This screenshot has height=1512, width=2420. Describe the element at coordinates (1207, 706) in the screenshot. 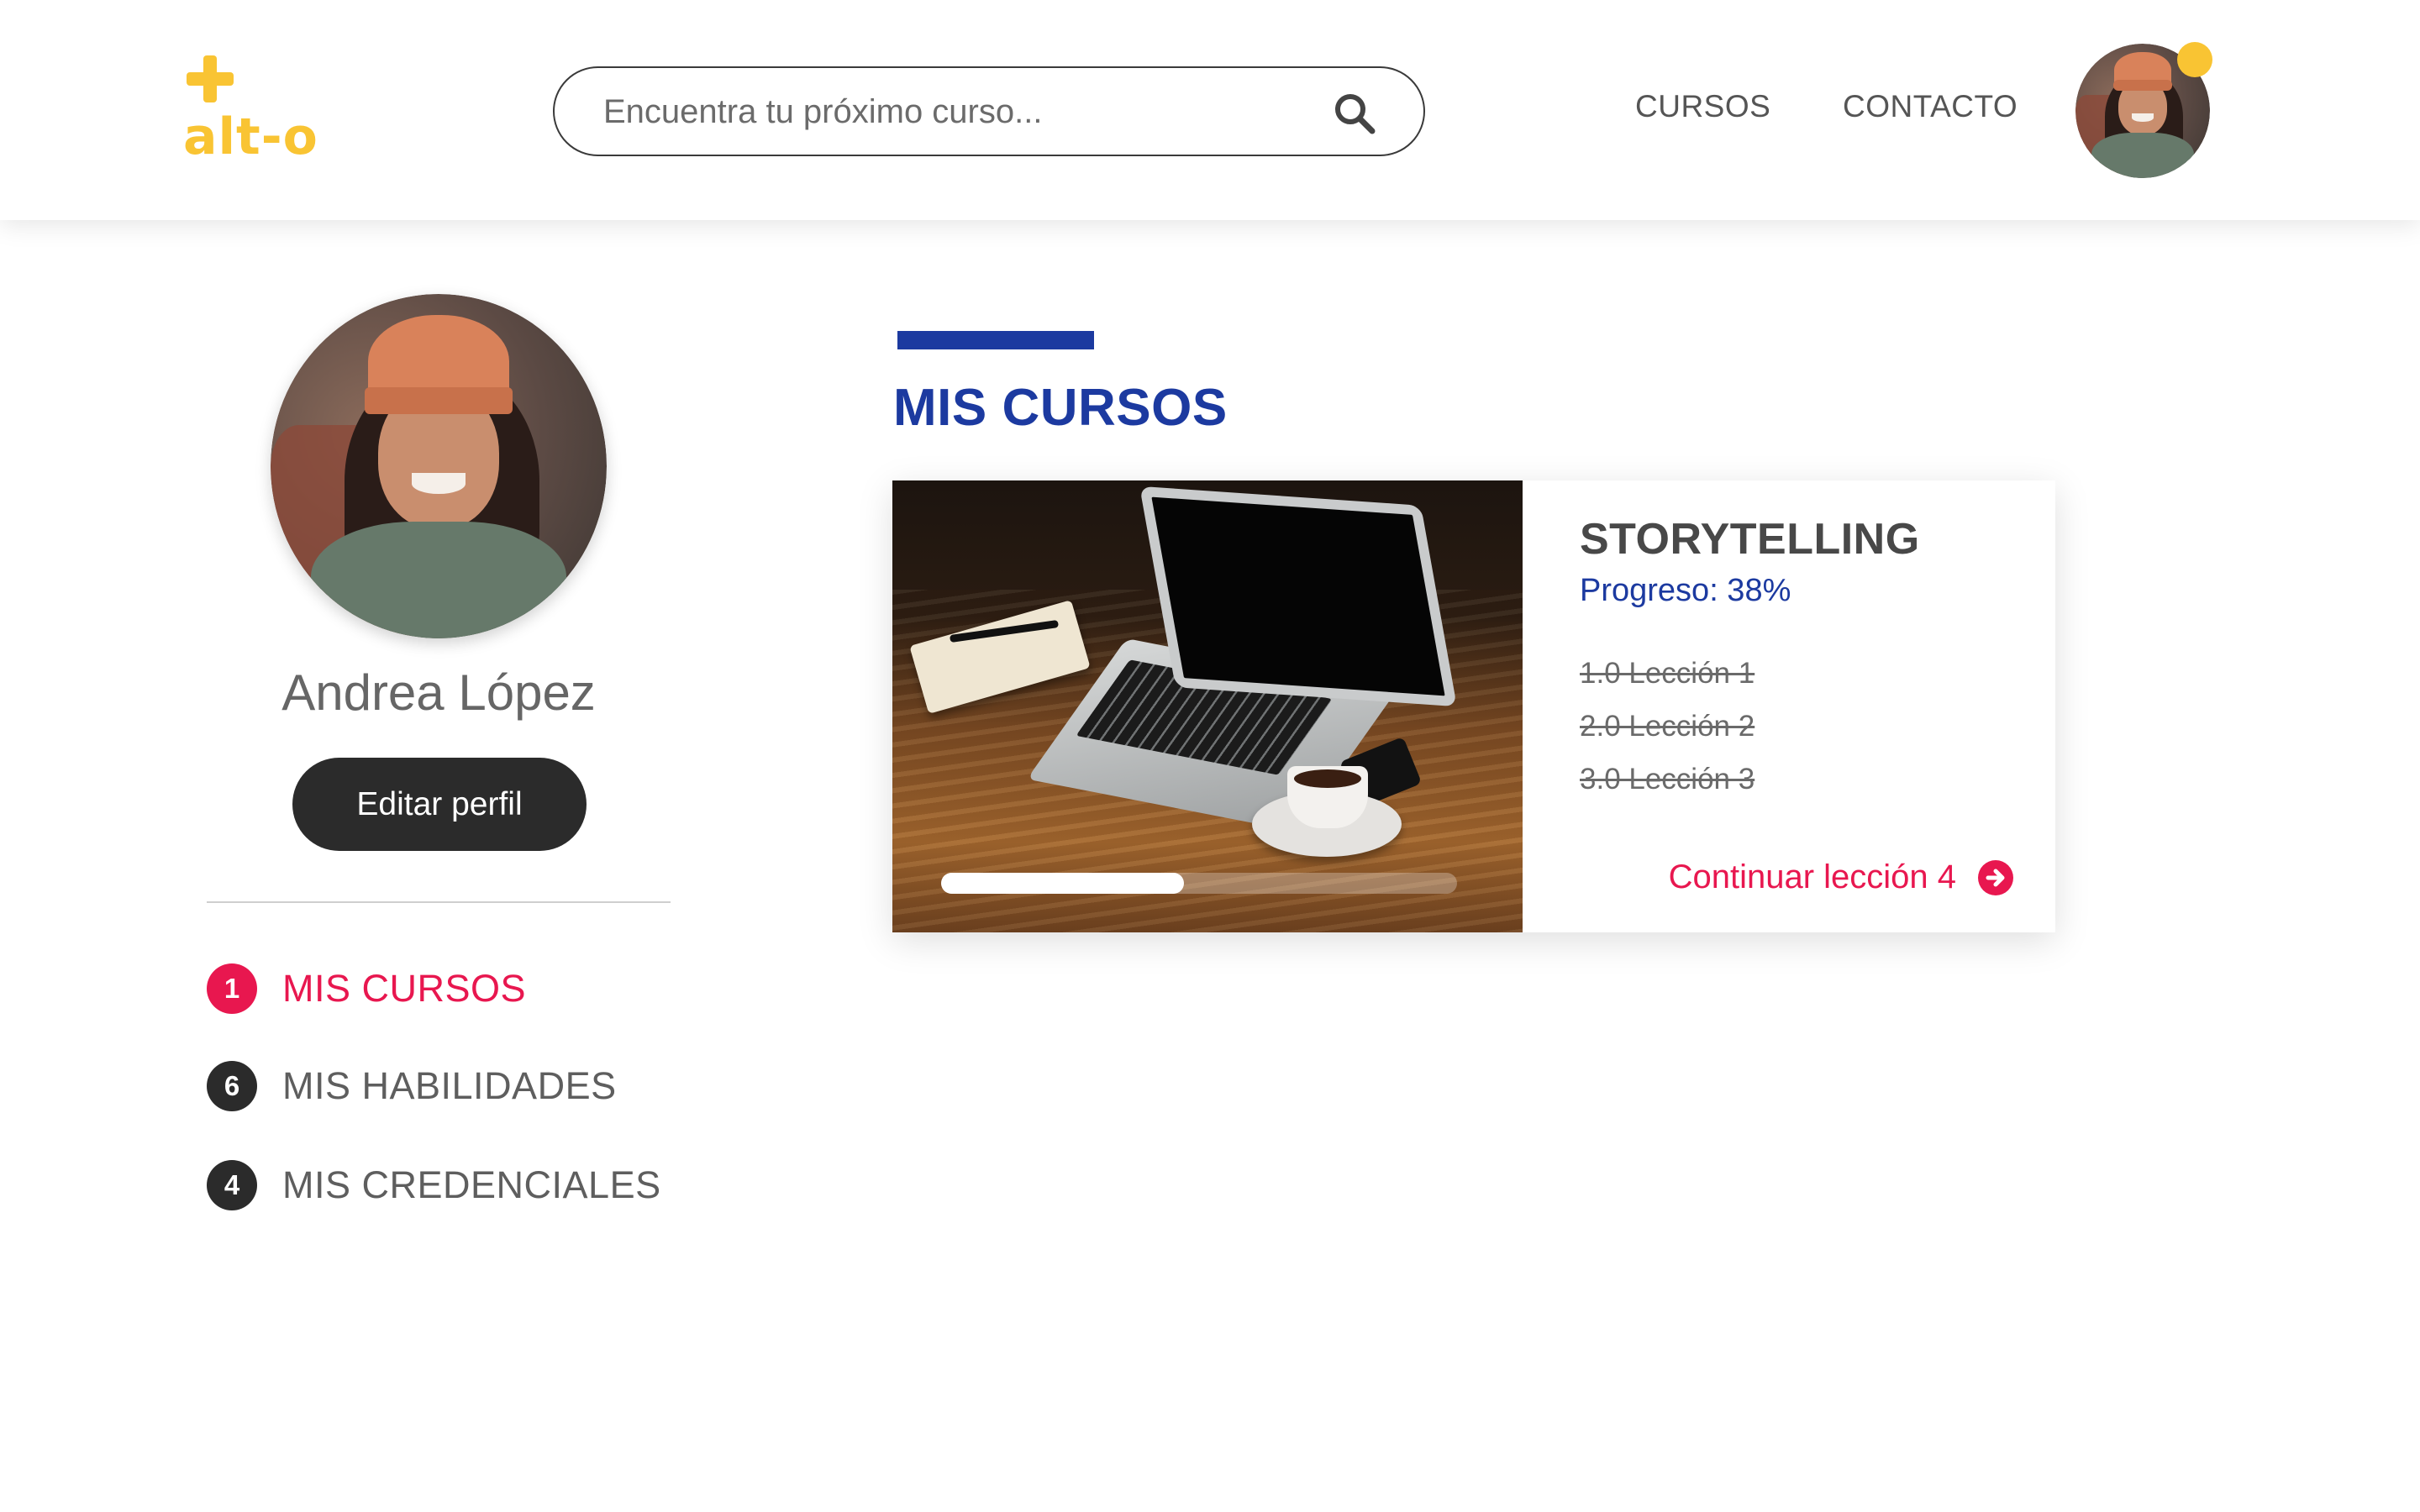

I see `course-image` at that location.